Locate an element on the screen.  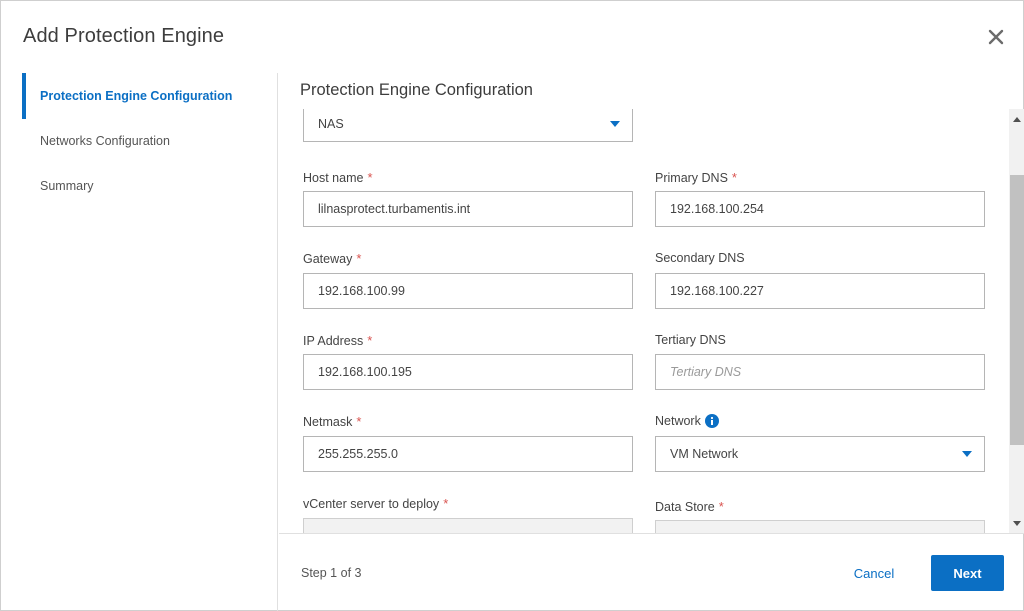
engine-type-select: NAS is located at coordinates (468, 125).